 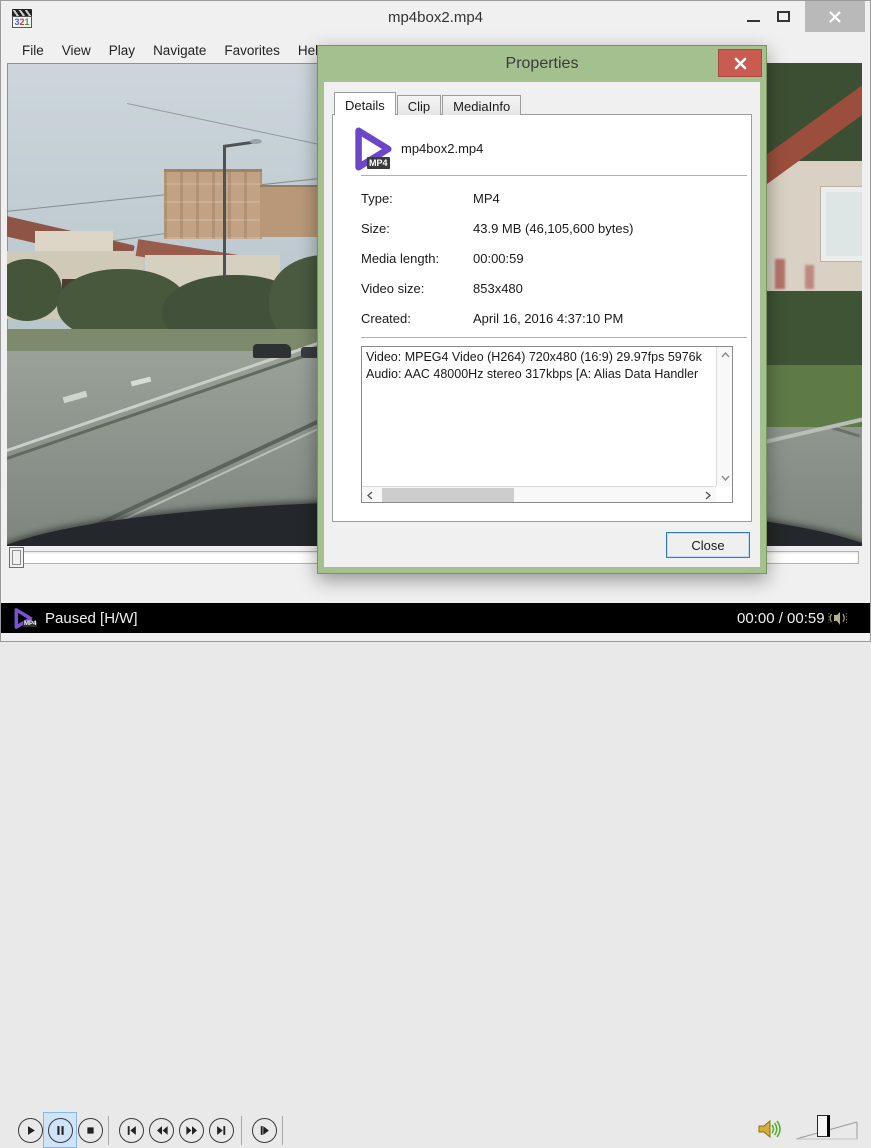 I want to click on menu-file: File, so click(x=33, y=50).